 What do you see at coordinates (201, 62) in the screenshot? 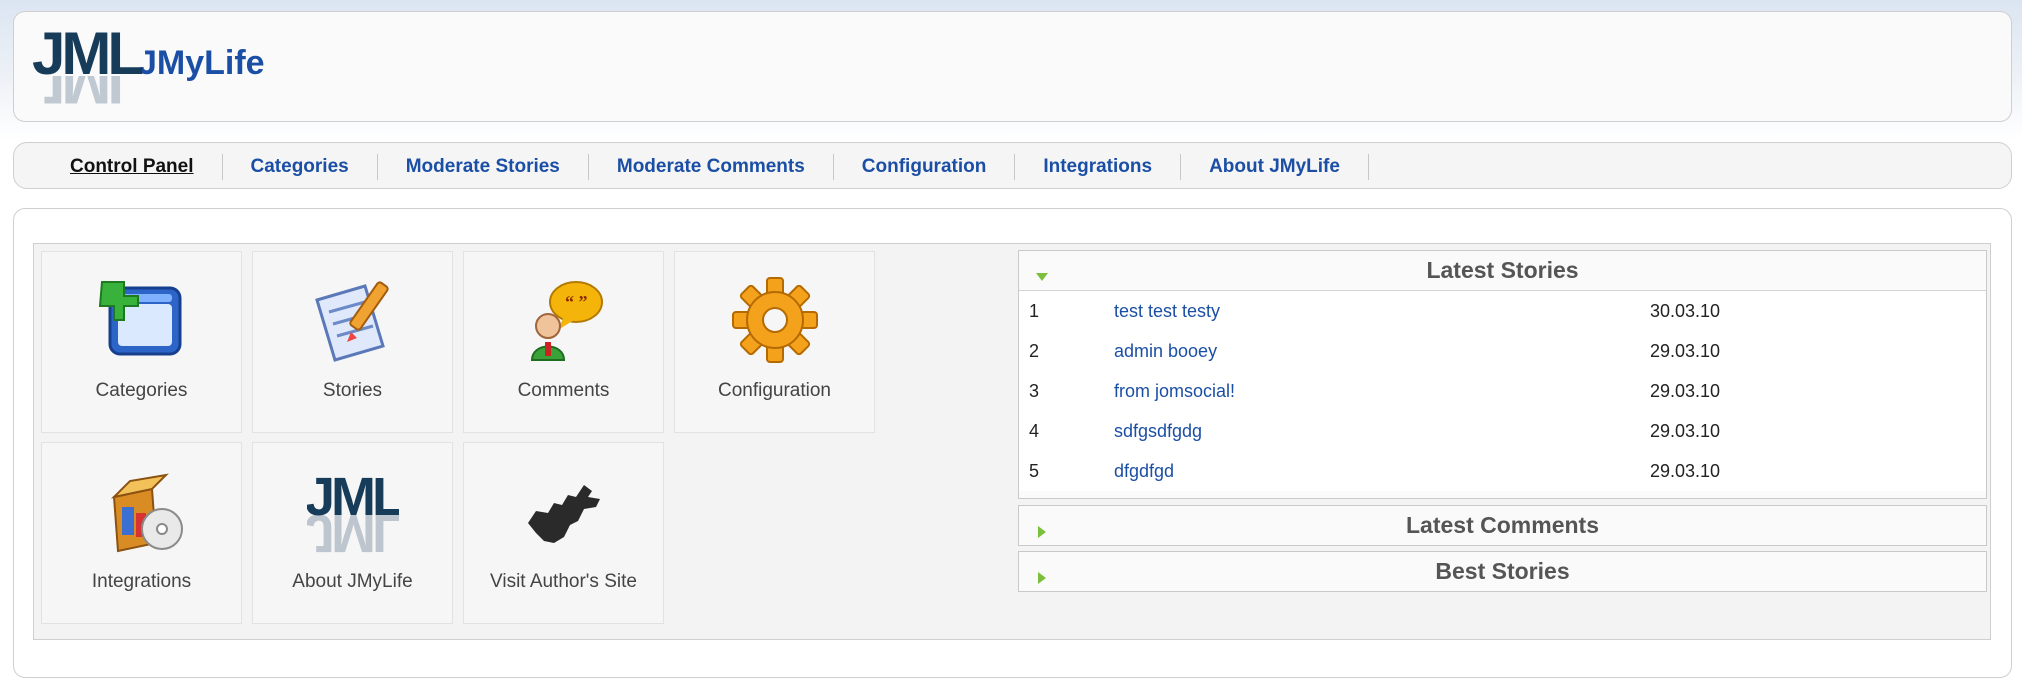
I see `app-title: JMyLife` at bounding box center [201, 62].